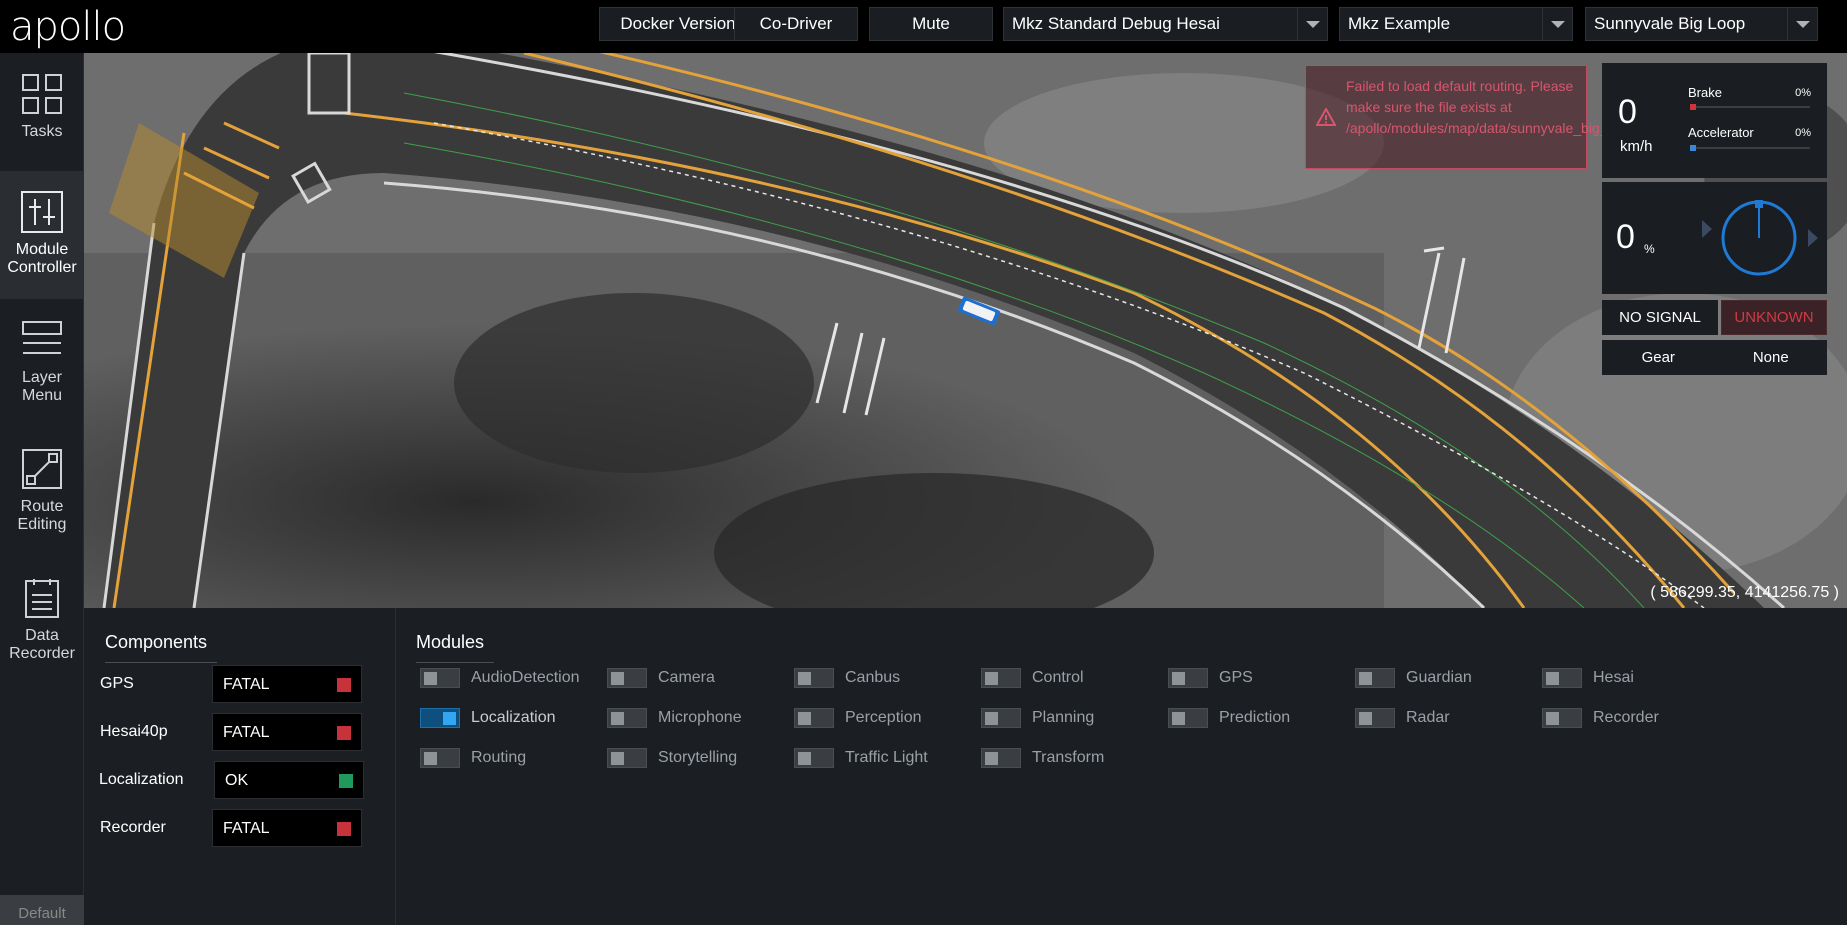  I want to click on module-toggle-canbus: Canbus, so click(847, 678).